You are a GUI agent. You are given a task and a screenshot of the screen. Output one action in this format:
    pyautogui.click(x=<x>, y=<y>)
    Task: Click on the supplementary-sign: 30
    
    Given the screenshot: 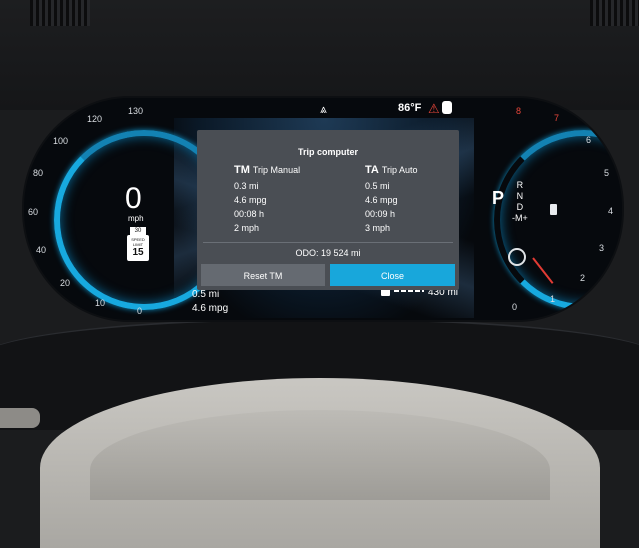 What is the action you would take?
    pyautogui.click(x=138, y=231)
    